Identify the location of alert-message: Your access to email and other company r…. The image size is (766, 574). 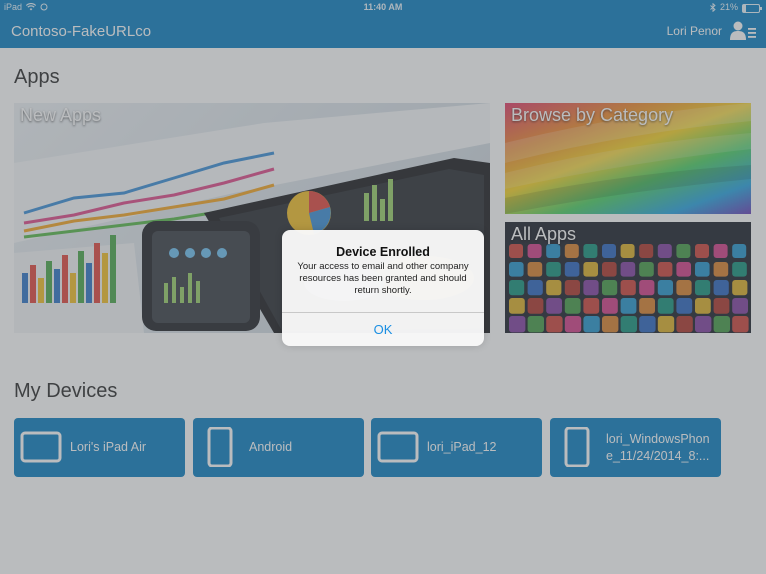
(383, 278).